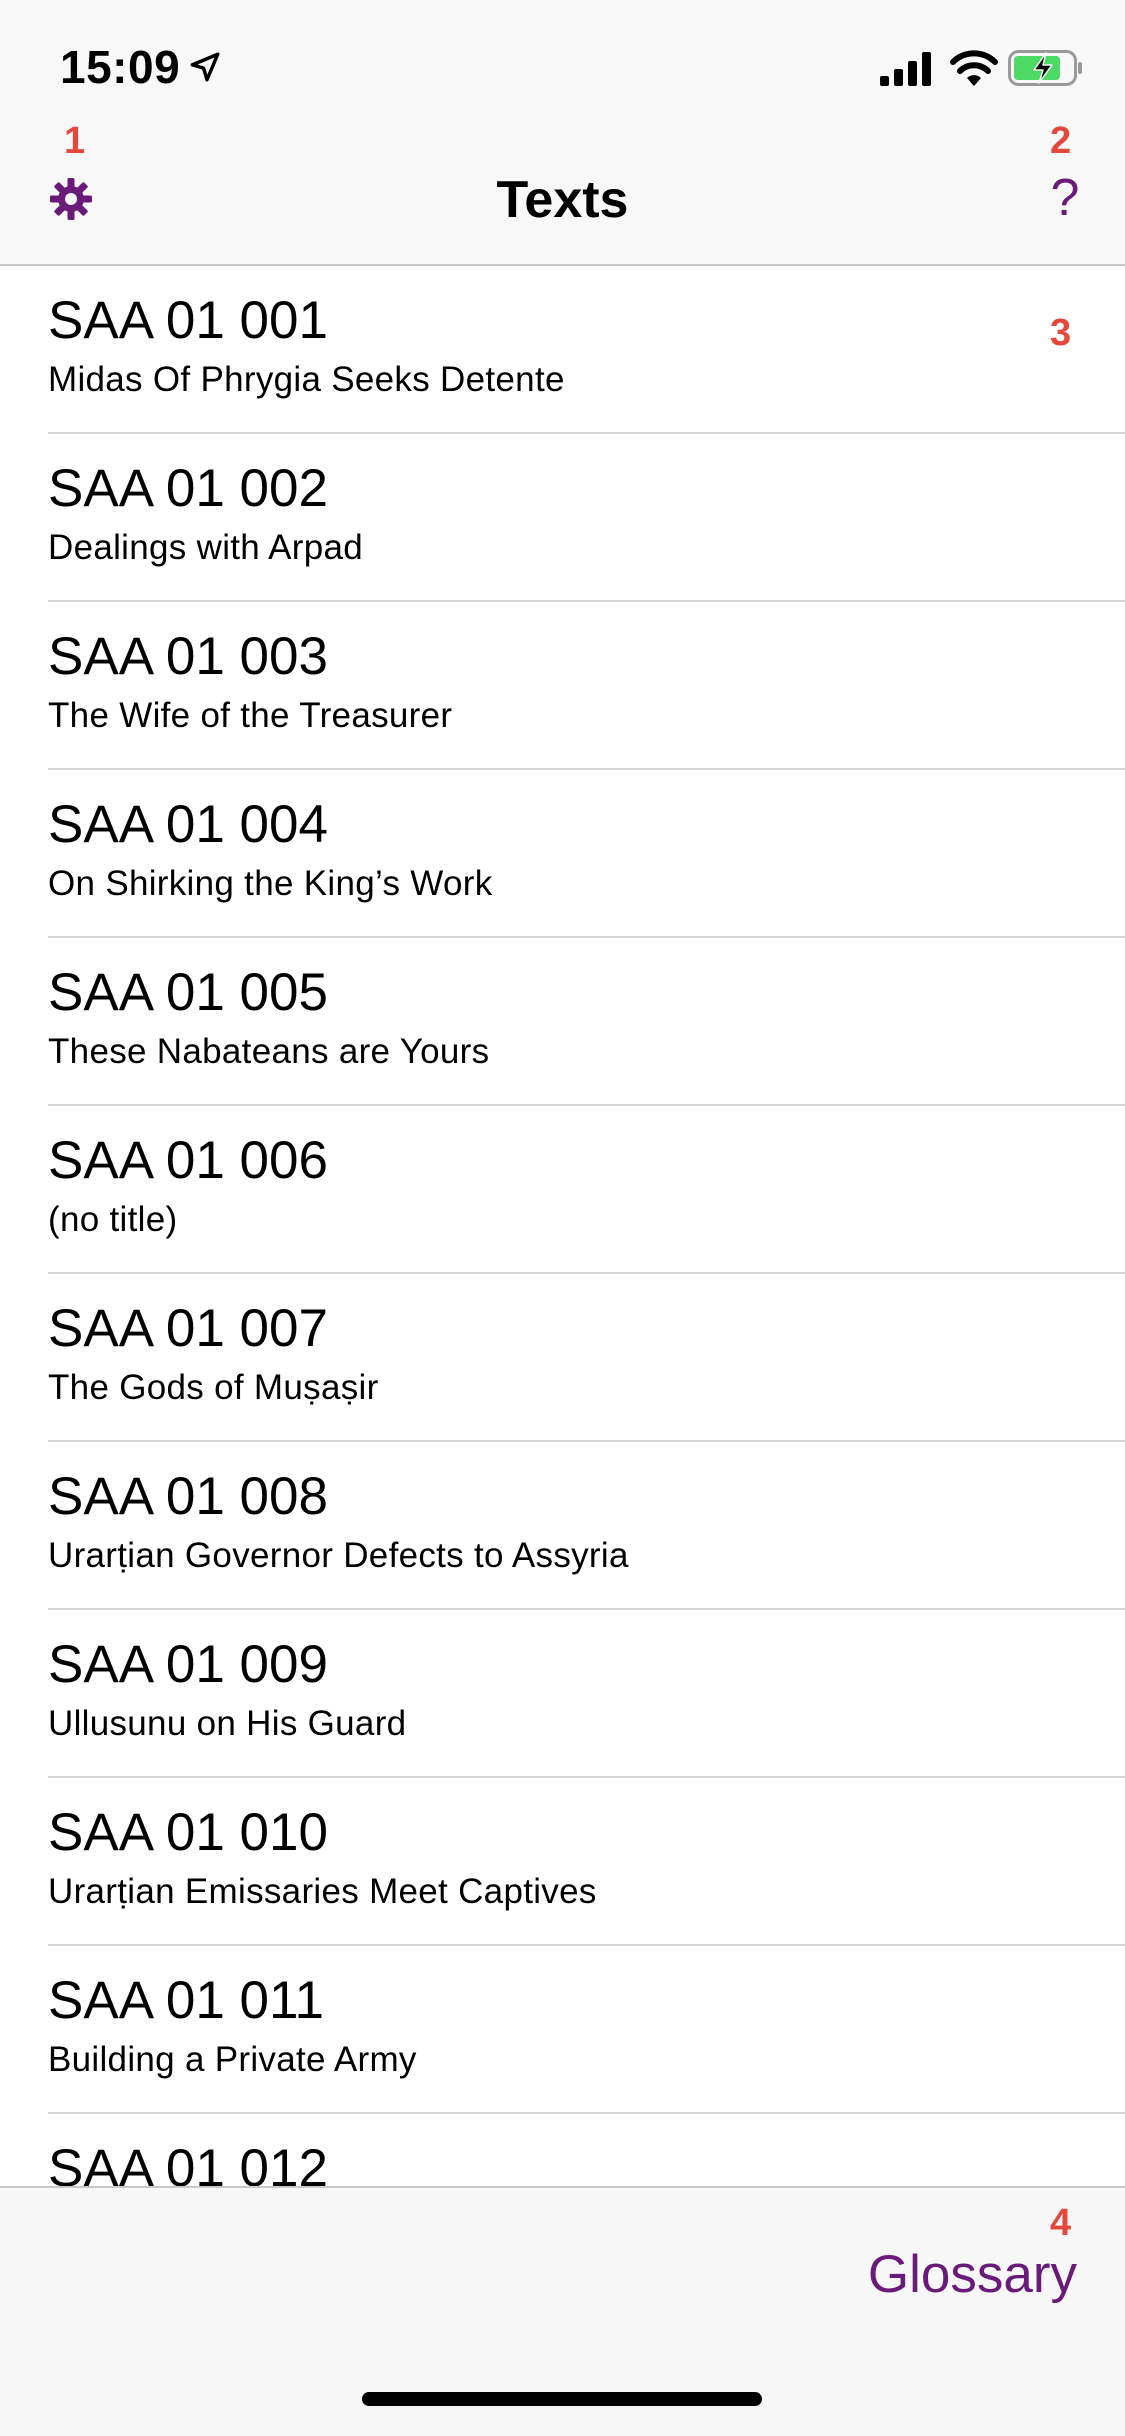  Describe the element at coordinates (338, 1555) in the screenshot. I see `text-title-label: Urarṭian Governor Defects to Assyria` at that location.